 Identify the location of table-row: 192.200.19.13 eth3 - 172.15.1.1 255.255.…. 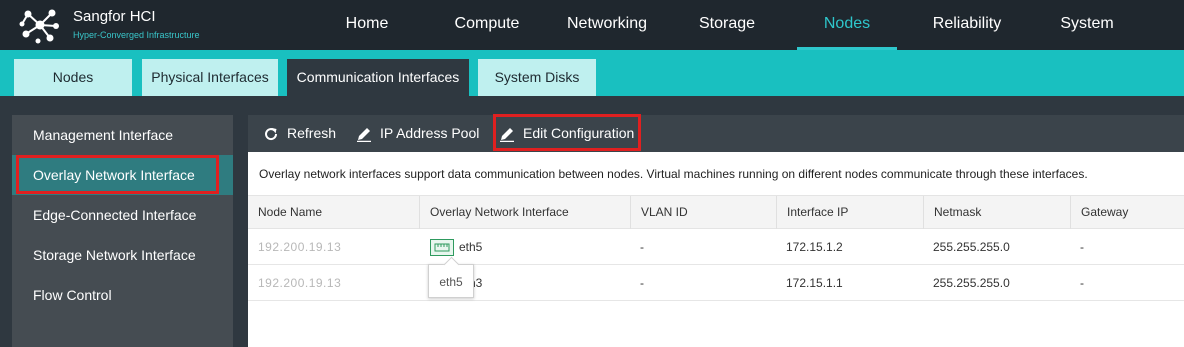
(716, 283).